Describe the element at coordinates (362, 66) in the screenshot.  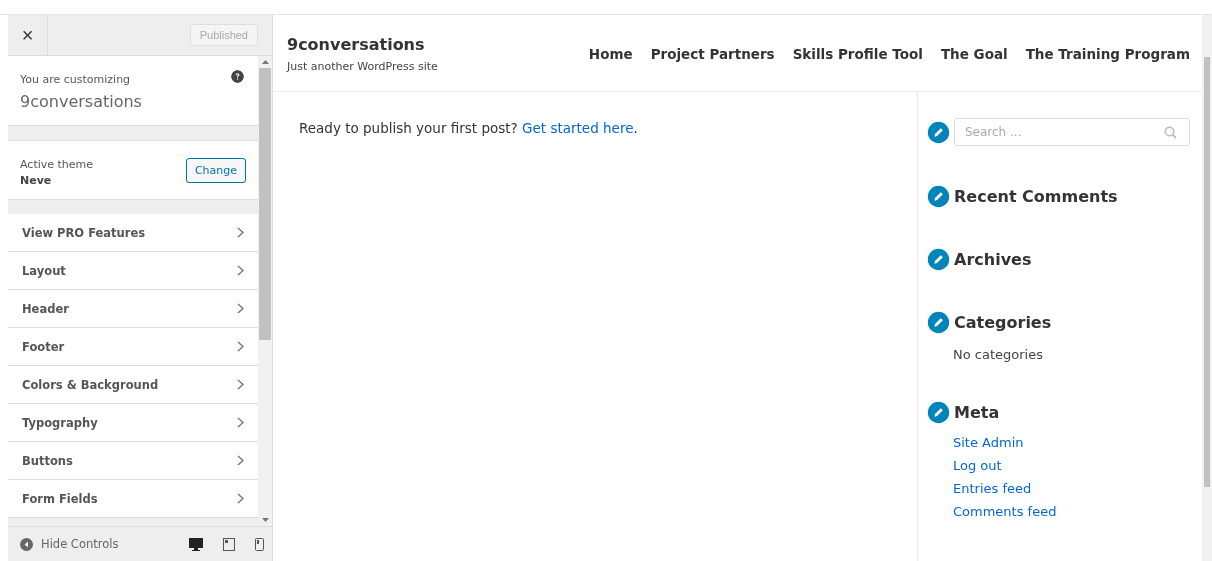
I see `site-tagline: Just another WordPress site` at that location.